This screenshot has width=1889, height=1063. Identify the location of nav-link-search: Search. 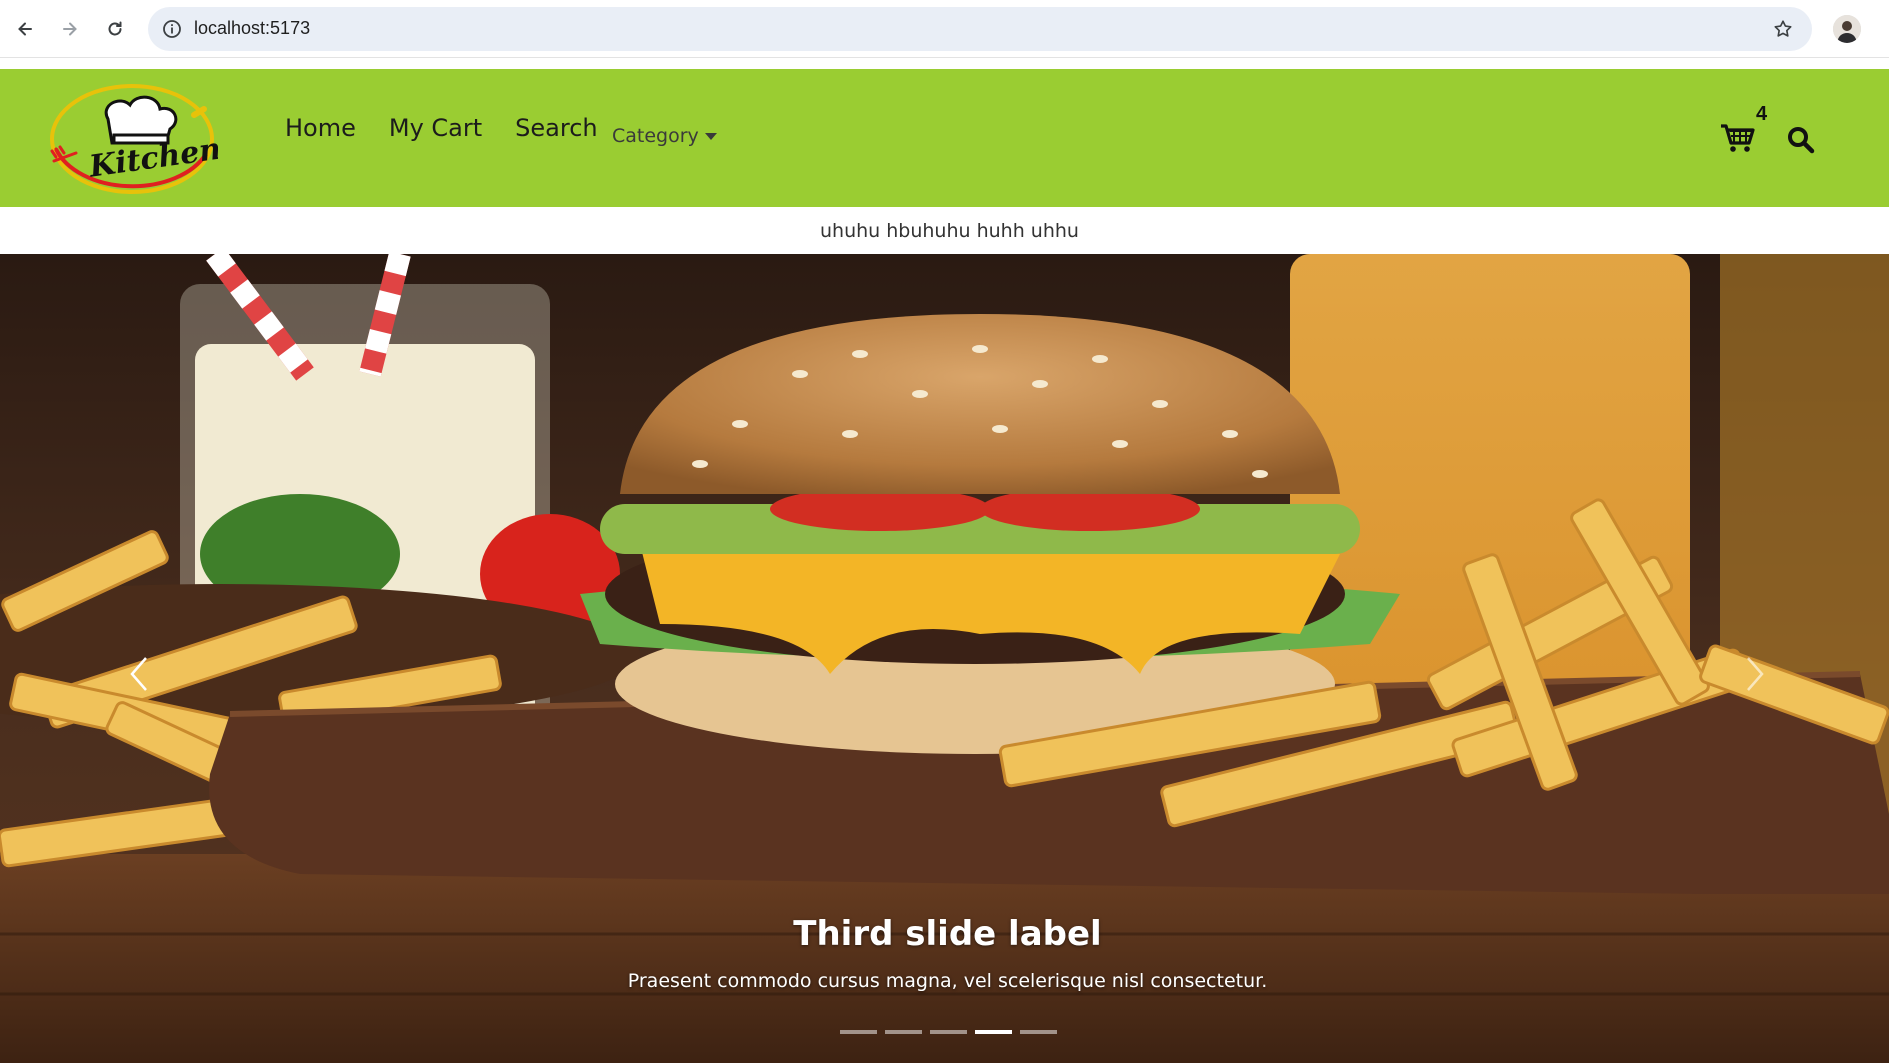
(556, 128).